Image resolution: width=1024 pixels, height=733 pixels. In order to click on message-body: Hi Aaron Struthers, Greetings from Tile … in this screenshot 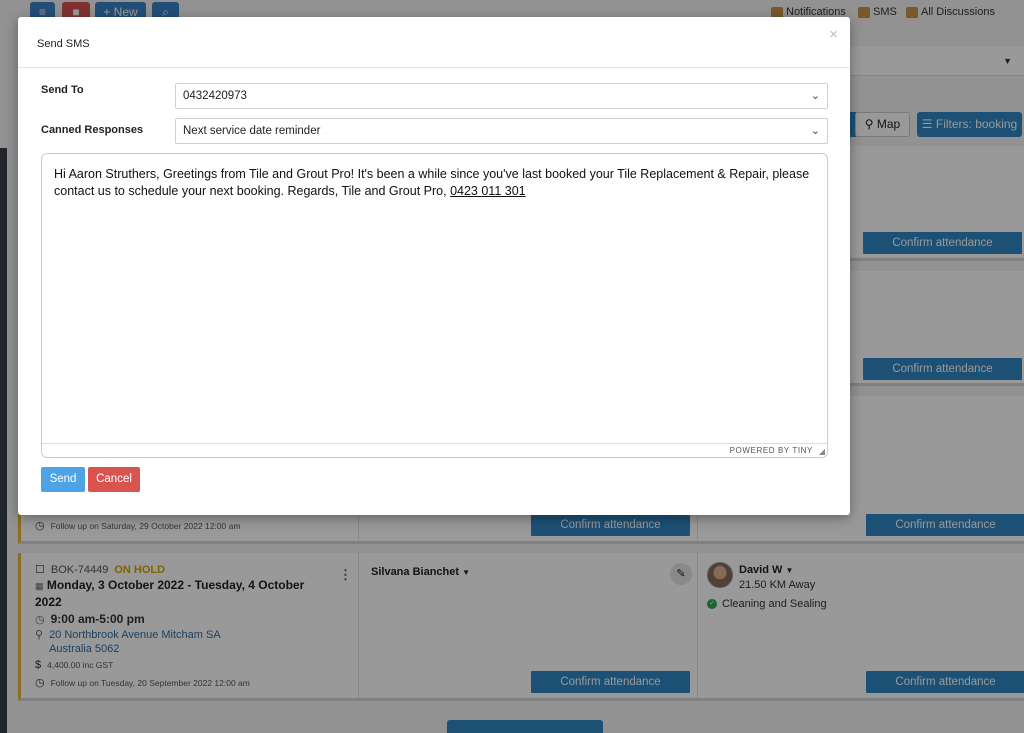, I will do `click(432, 182)`.